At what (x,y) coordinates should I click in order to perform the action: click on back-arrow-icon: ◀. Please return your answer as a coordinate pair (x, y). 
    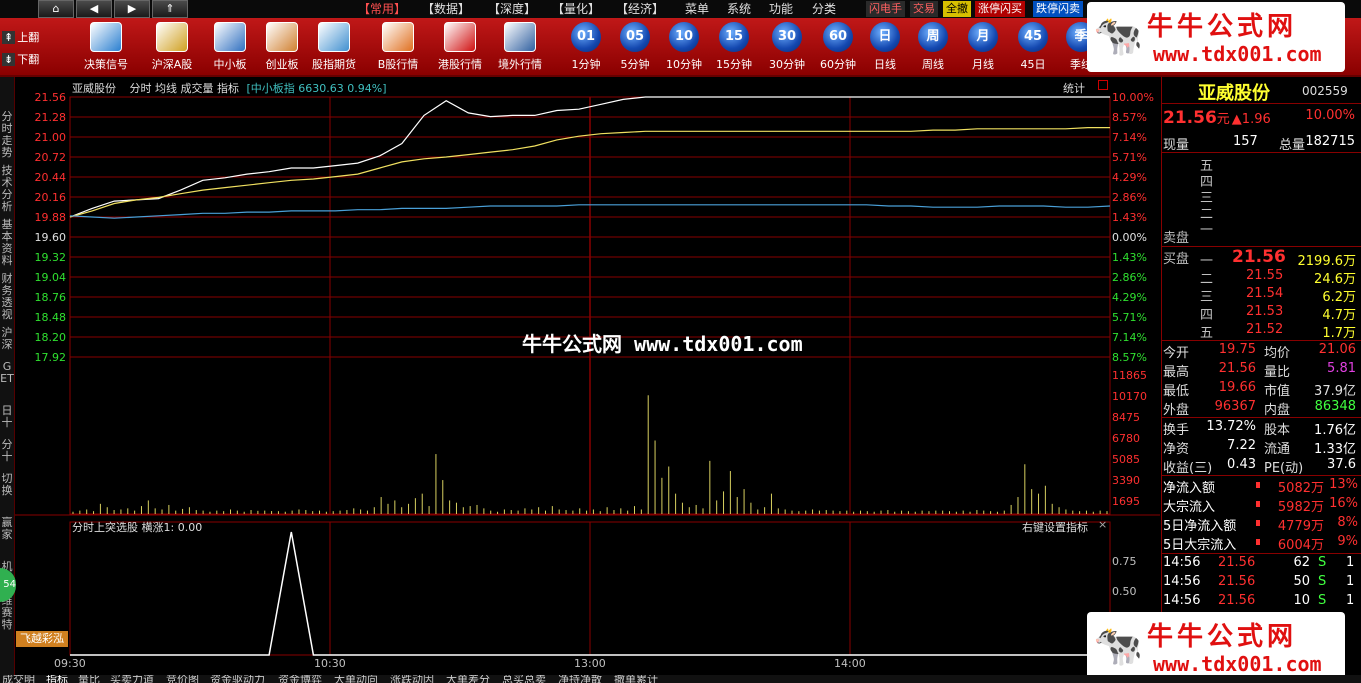
    Looking at the image, I should click on (94, 9).